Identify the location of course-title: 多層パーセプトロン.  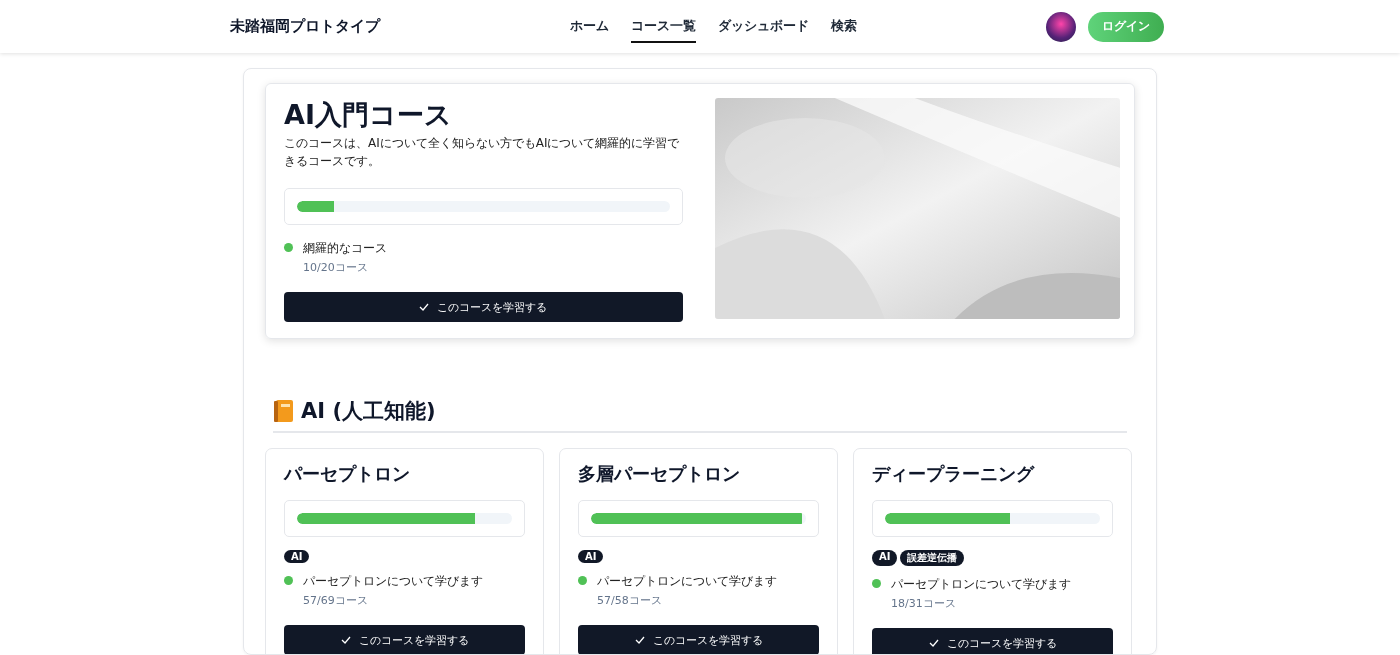
(659, 474).